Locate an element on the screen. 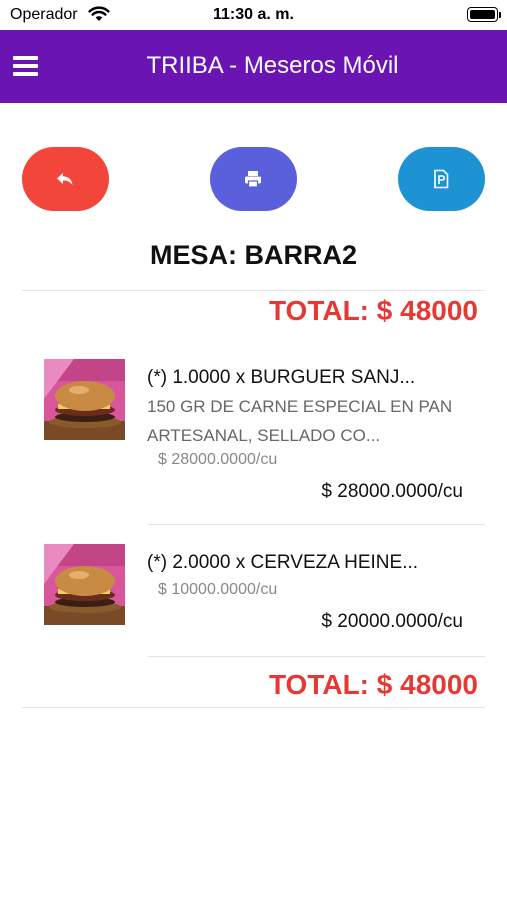 The width and height of the screenshot is (507, 900). back-button is located at coordinates (65, 179).